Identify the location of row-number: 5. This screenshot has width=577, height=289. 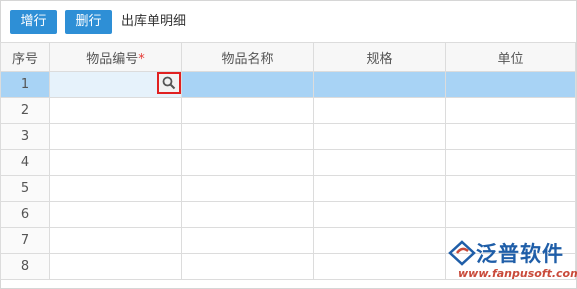
(25, 188).